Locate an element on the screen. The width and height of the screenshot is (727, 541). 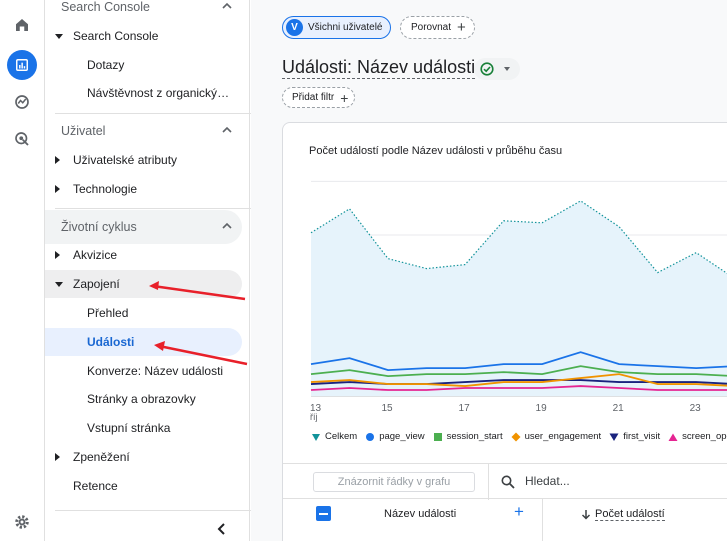
report-status-dropdown is located at coordinates (497, 69).